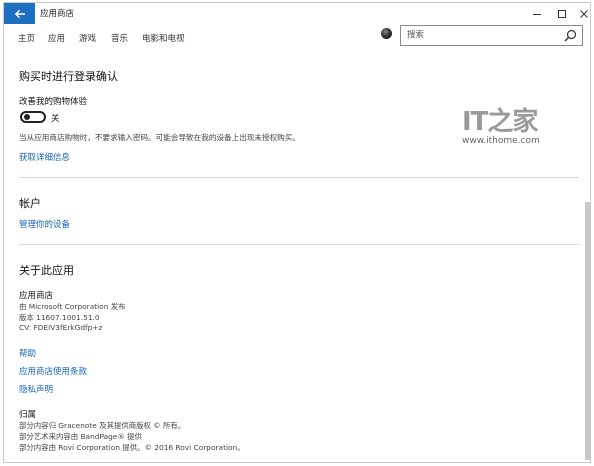  I want to click on nav-item-home: 主页, so click(26, 38).